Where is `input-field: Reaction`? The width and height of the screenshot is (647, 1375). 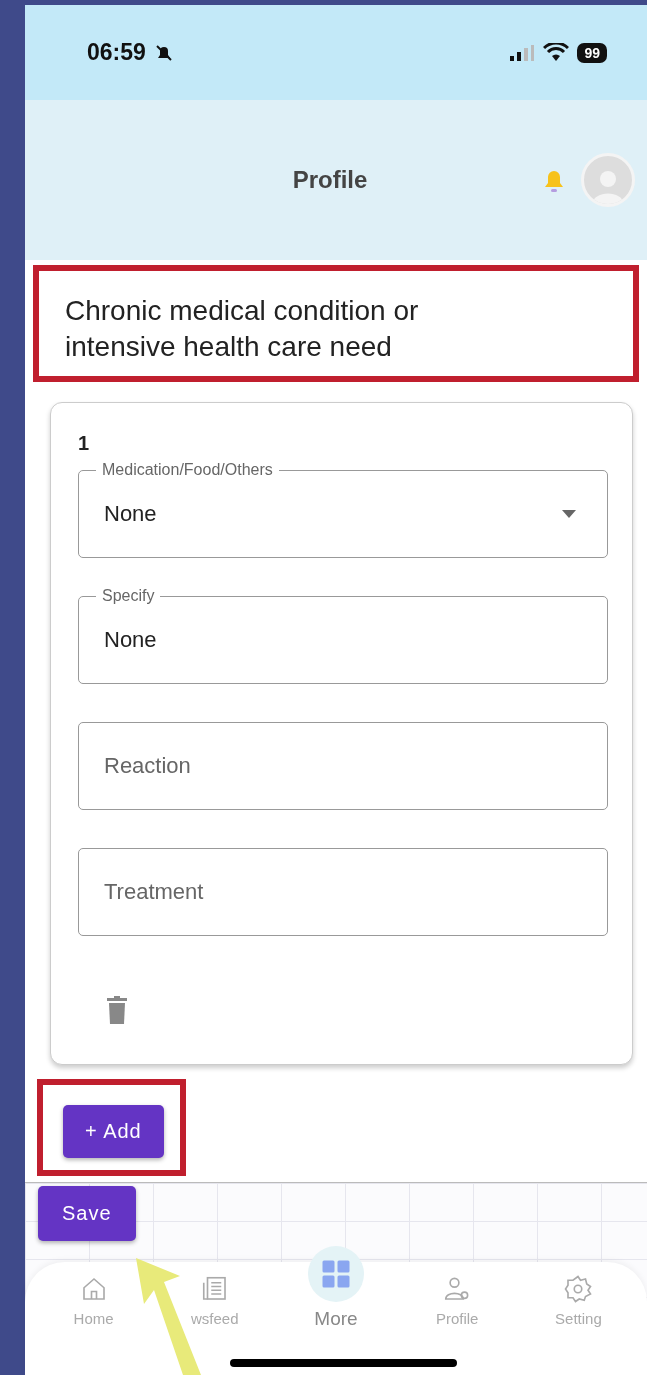
input-field: Reaction is located at coordinates (343, 760).